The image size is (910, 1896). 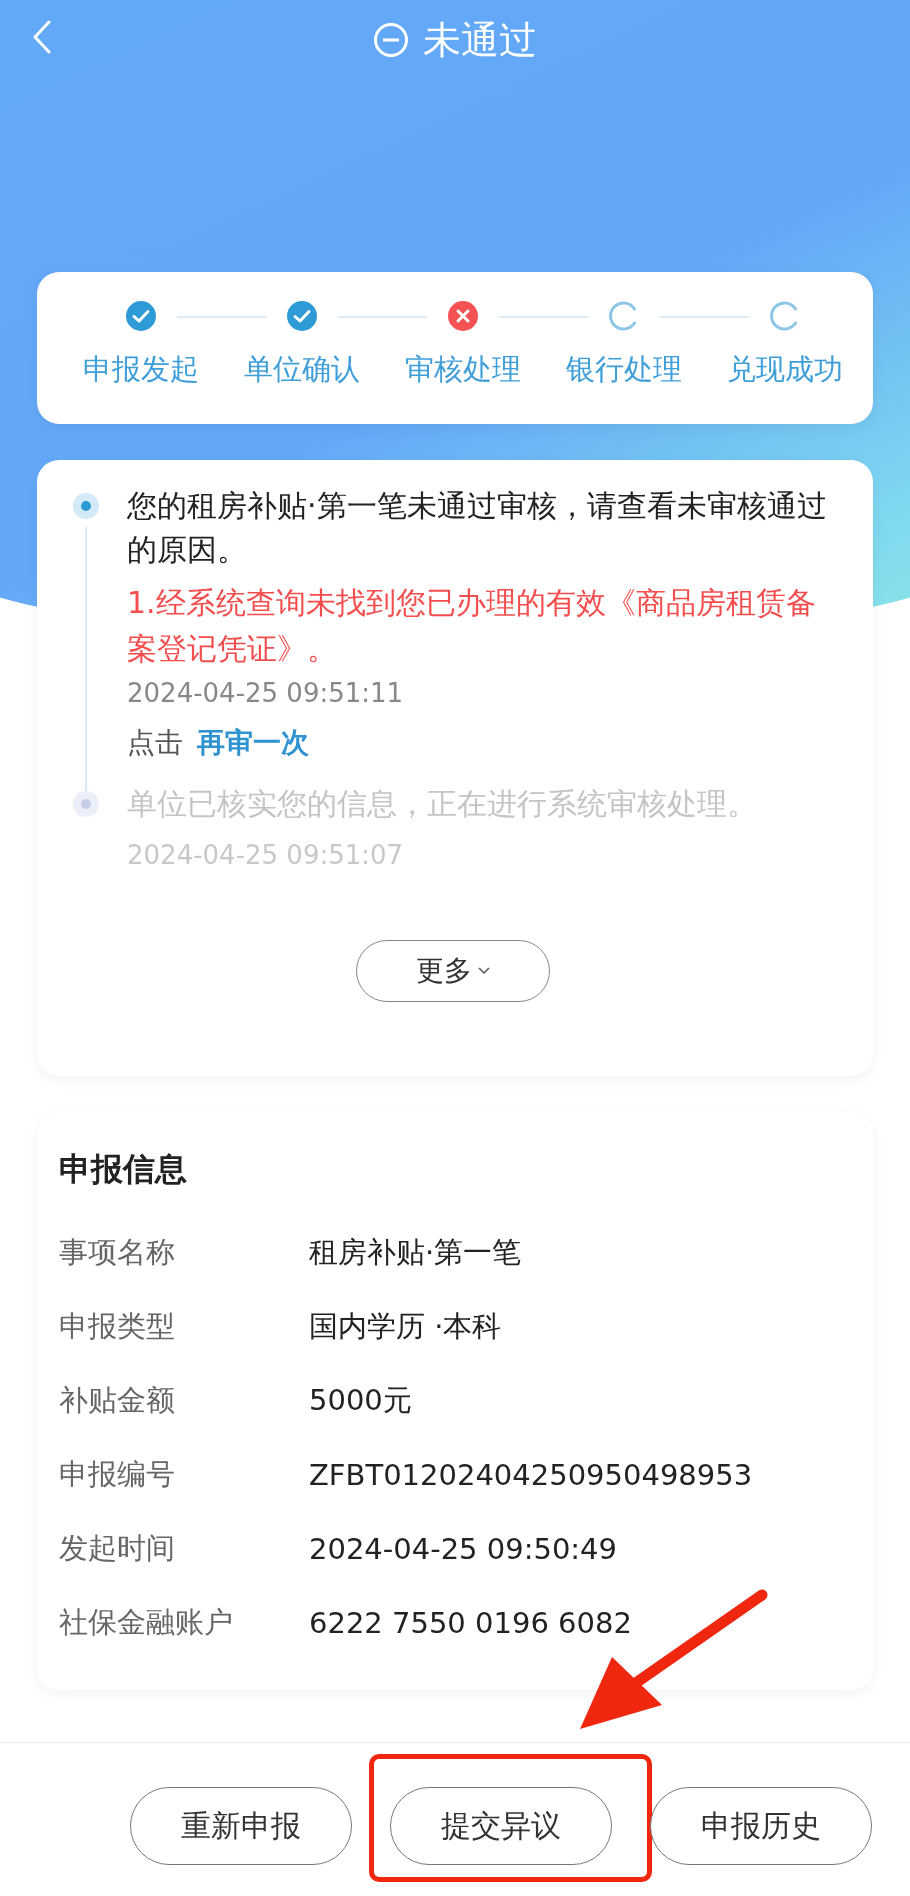 I want to click on field-value: ZFBT01202404250950498953, so click(x=531, y=1475).